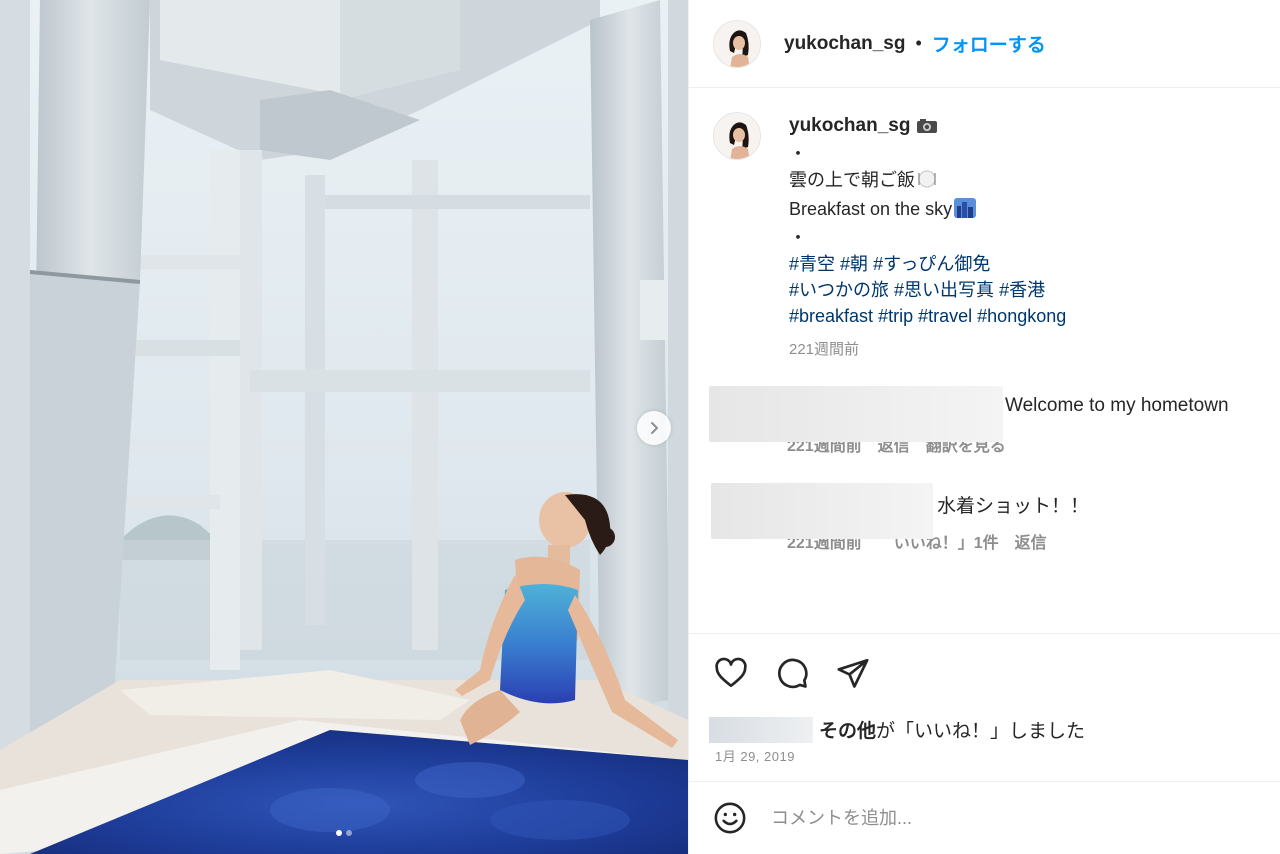  I want to click on carousel-next-button, so click(654, 428).